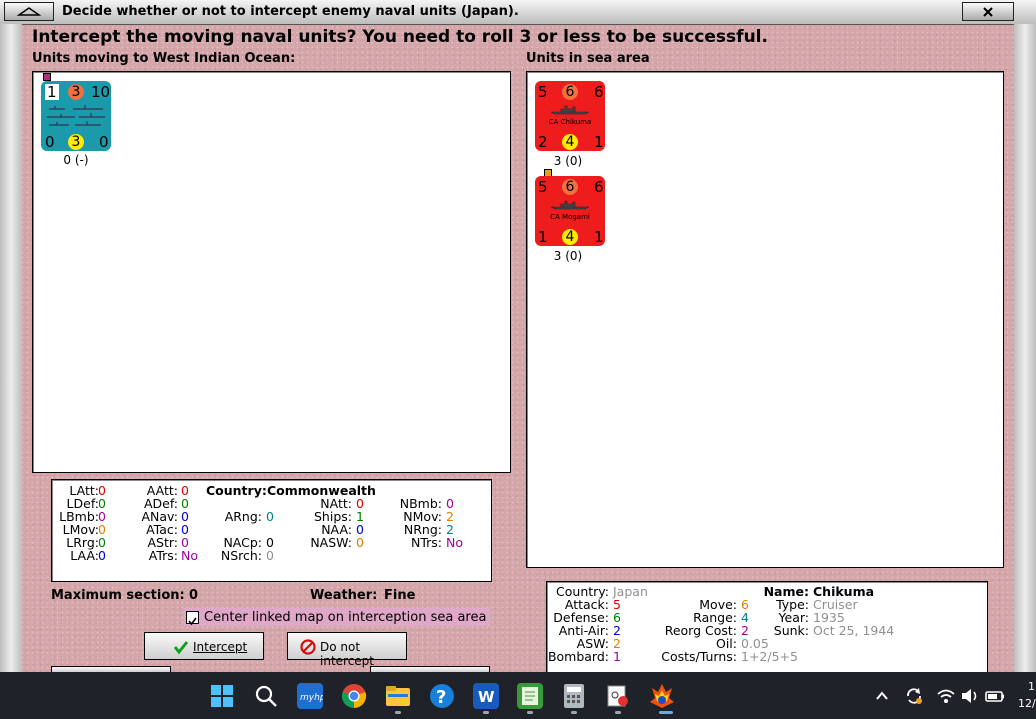 This screenshot has width=1036, height=719. What do you see at coordinates (570, 122) in the screenshot?
I see `counter-unit-name: CA Chikuma` at bounding box center [570, 122].